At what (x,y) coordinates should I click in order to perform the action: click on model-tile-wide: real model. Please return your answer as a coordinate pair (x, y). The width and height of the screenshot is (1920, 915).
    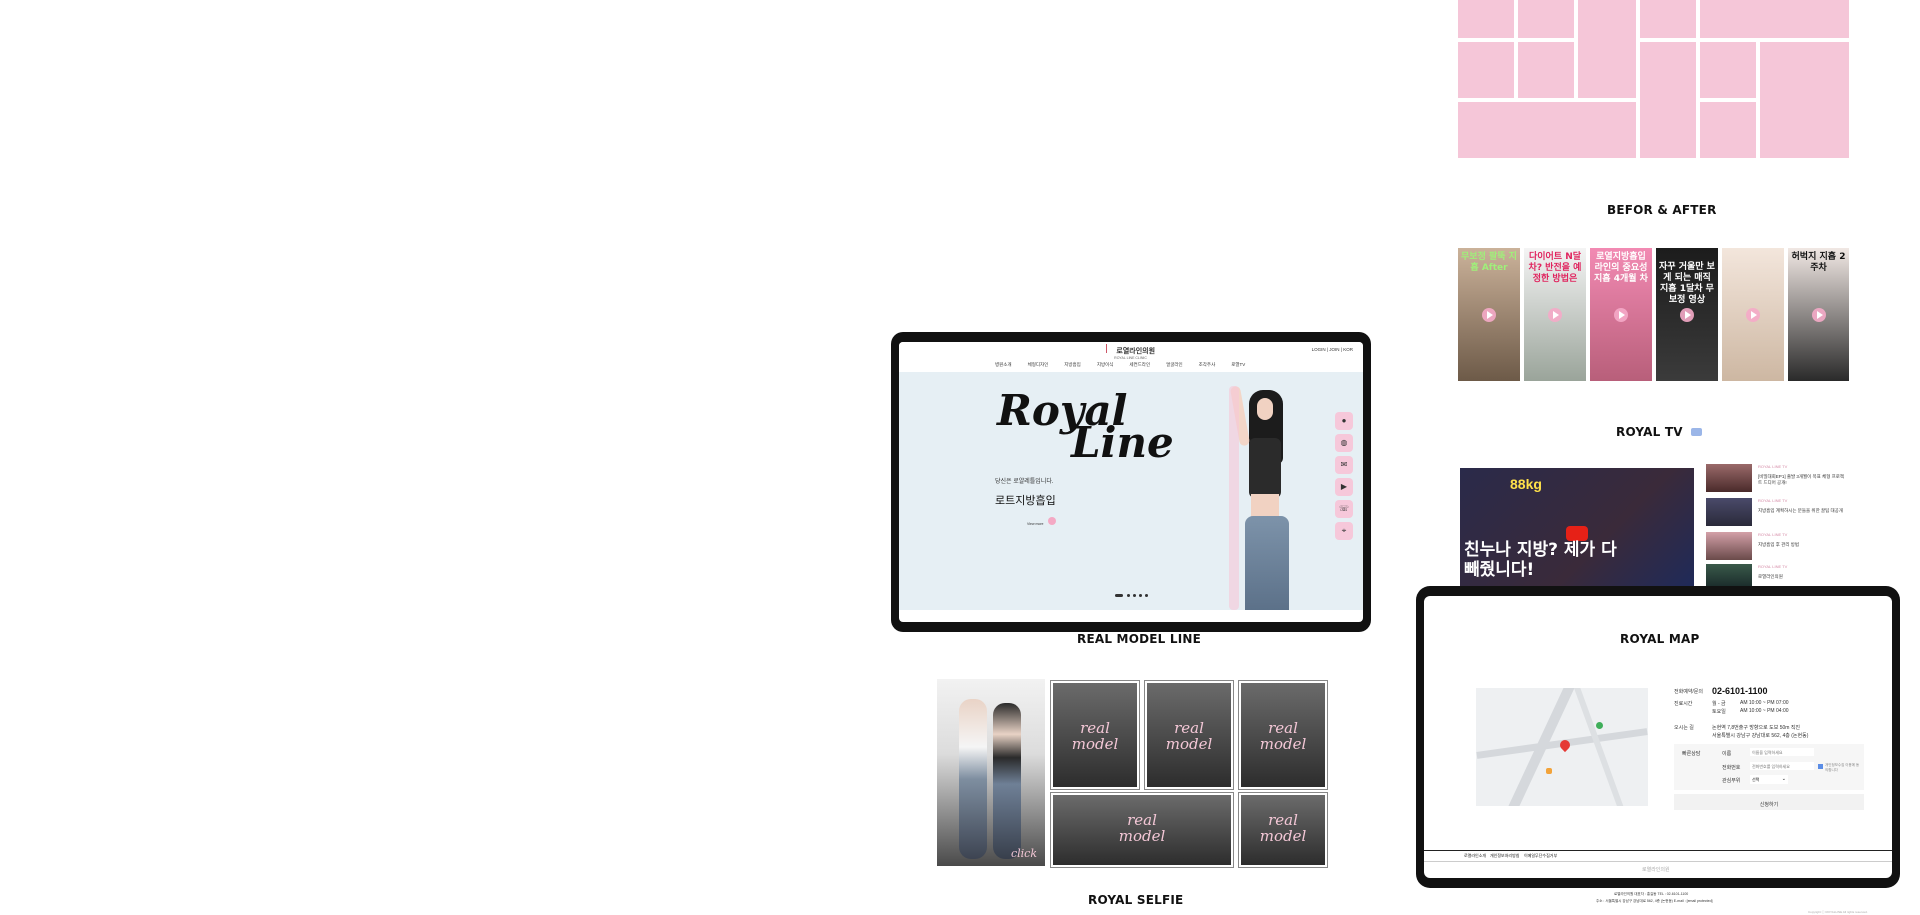
    Looking at the image, I should click on (1142, 830).